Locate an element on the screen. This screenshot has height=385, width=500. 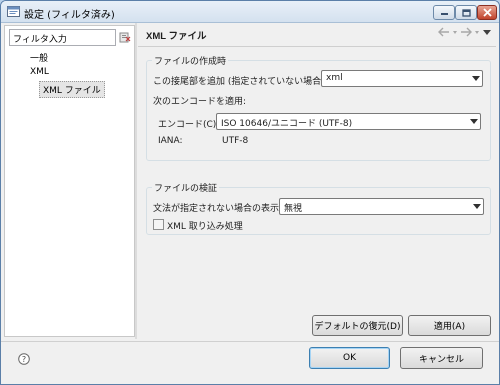
restore-defaults-button: デフォルトの復元(D) is located at coordinates (357, 325).